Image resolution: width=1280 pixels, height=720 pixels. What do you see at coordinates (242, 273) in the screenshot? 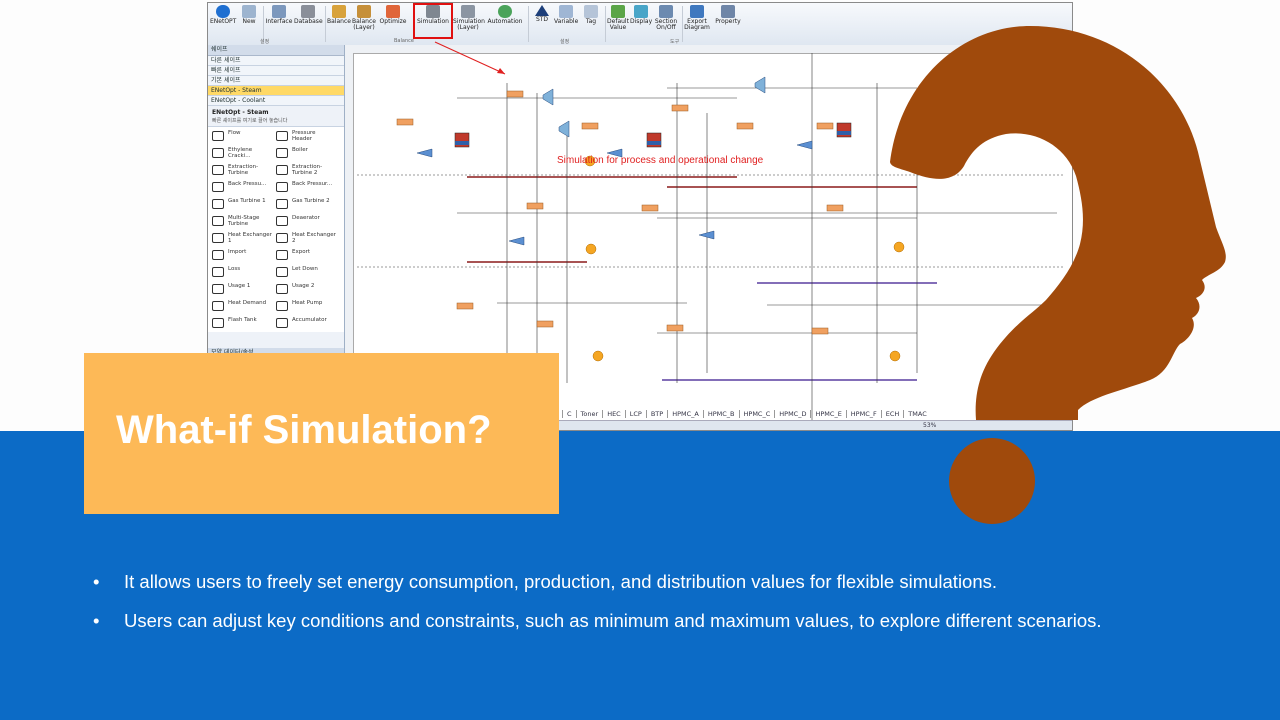
I see `shape-item: Loss` at bounding box center [242, 273].